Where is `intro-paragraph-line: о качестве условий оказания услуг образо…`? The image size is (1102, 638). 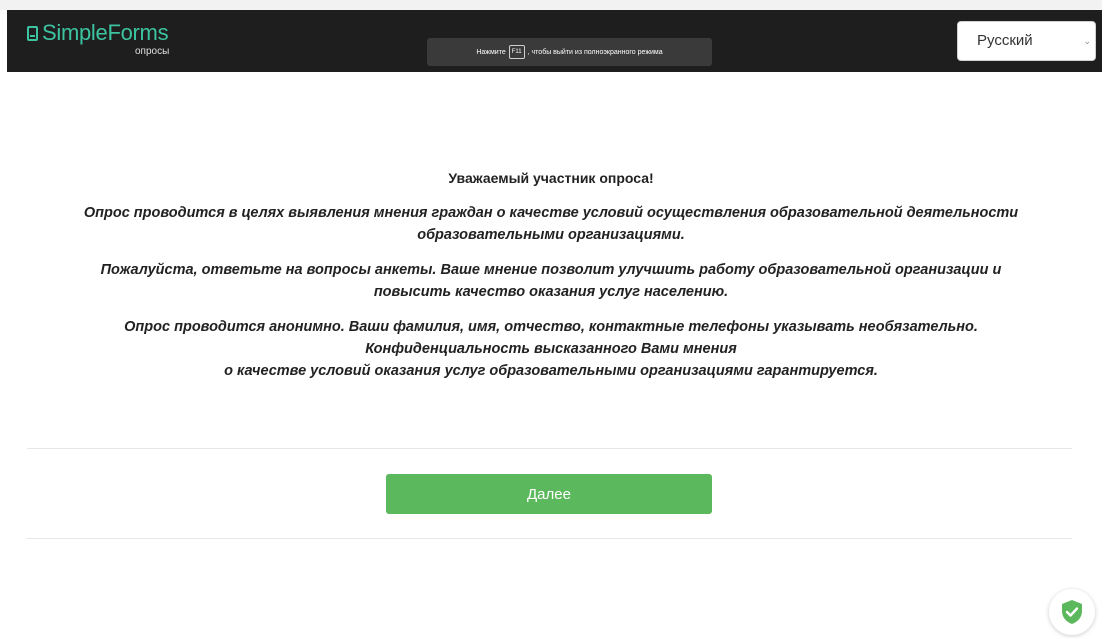 intro-paragraph-line: о качестве условий оказания услуг образо… is located at coordinates (551, 371).